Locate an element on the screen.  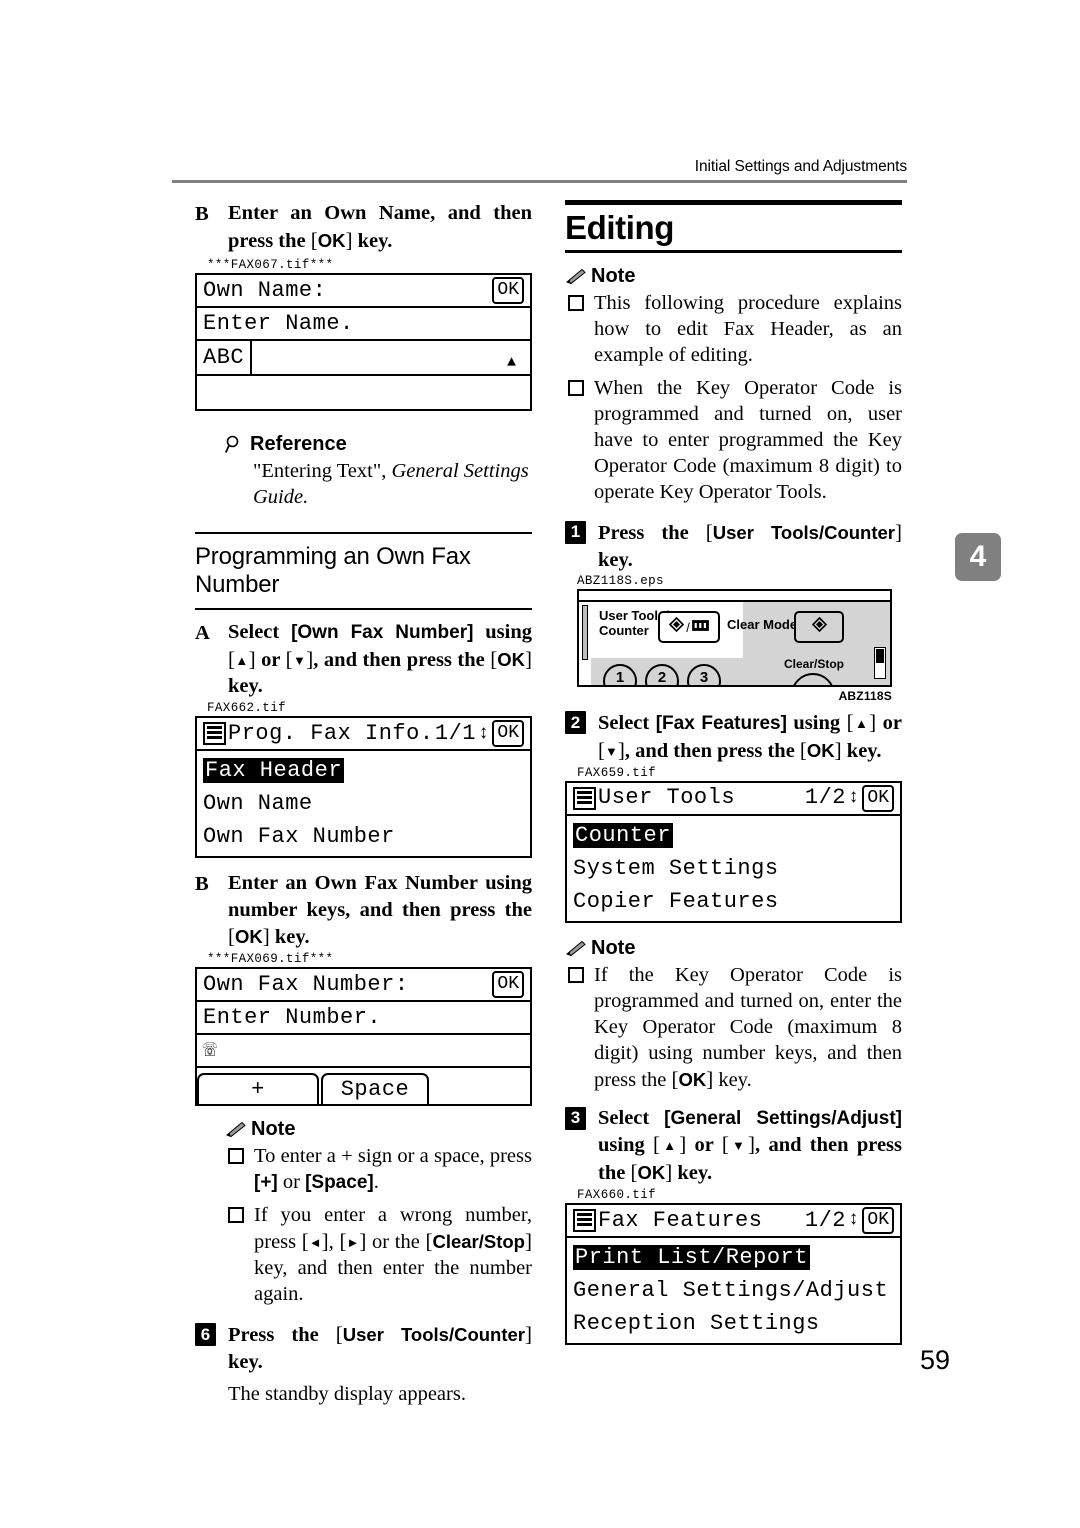
lcd-menu-item: Reception Settings is located at coordinates (733, 1323).